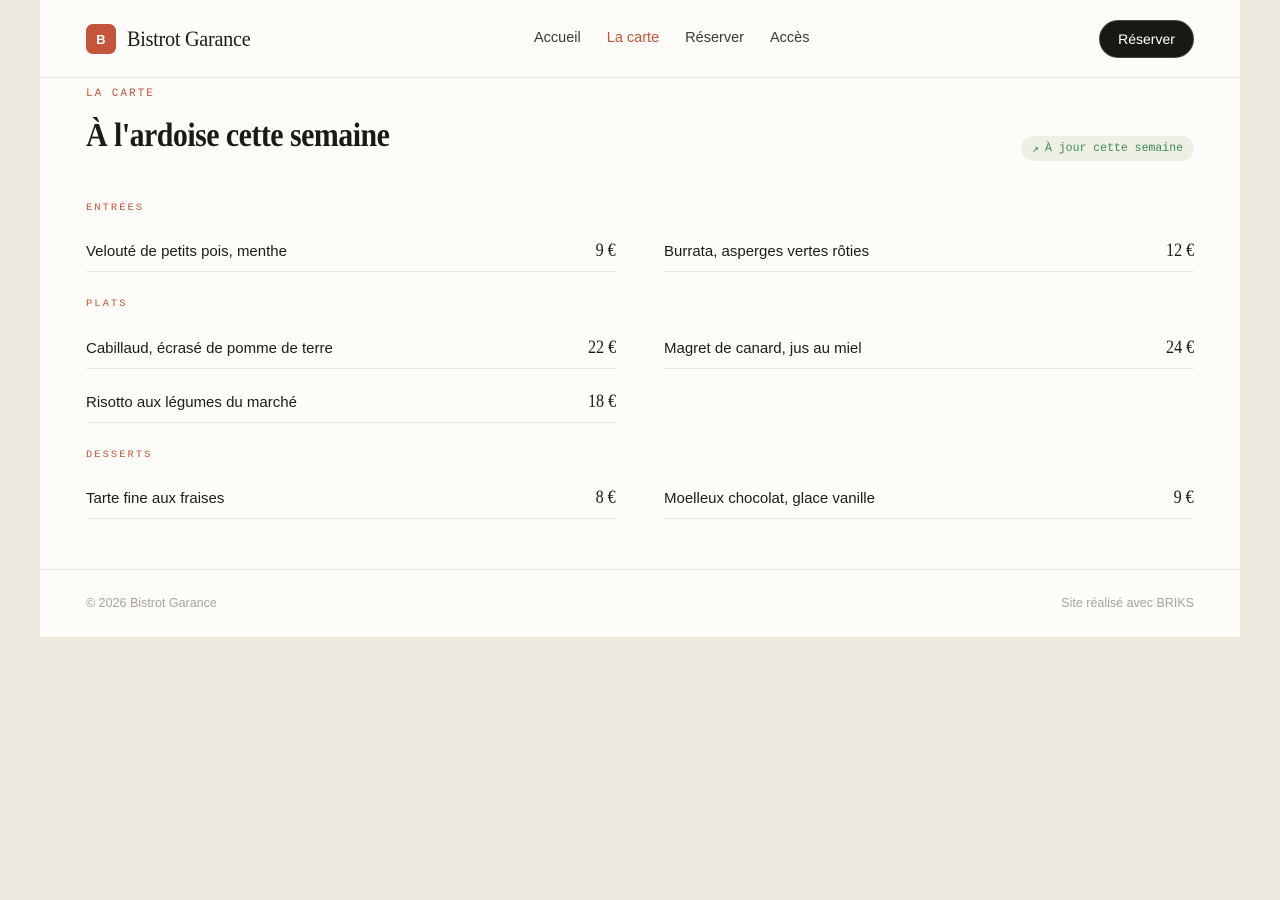  Describe the element at coordinates (119, 455) in the screenshot. I see `section-label-desserts: DESSERTS` at that location.